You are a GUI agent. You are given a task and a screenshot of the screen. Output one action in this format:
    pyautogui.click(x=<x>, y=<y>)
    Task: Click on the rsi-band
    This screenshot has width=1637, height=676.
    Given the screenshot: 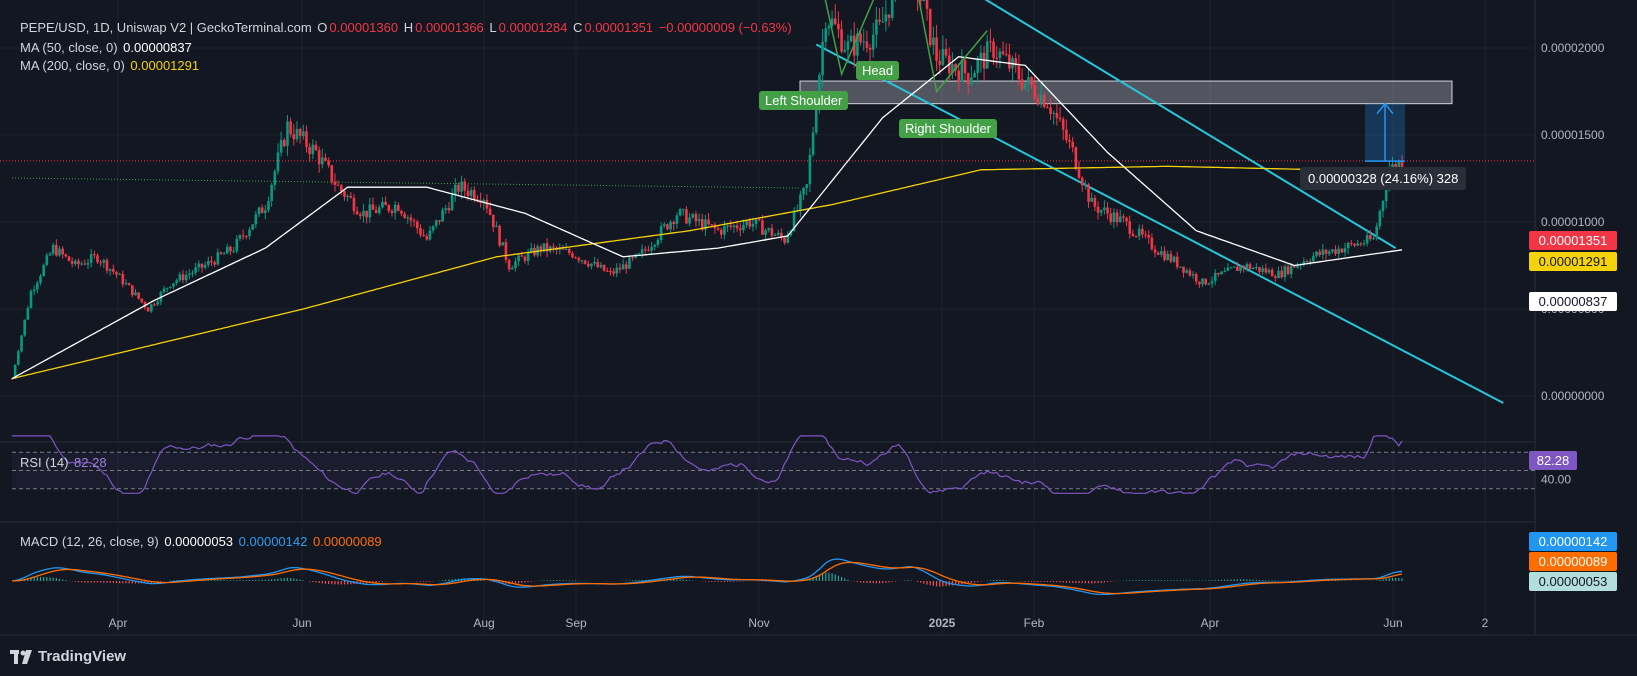 What is the action you would take?
    pyautogui.click(x=773, y=470)
    